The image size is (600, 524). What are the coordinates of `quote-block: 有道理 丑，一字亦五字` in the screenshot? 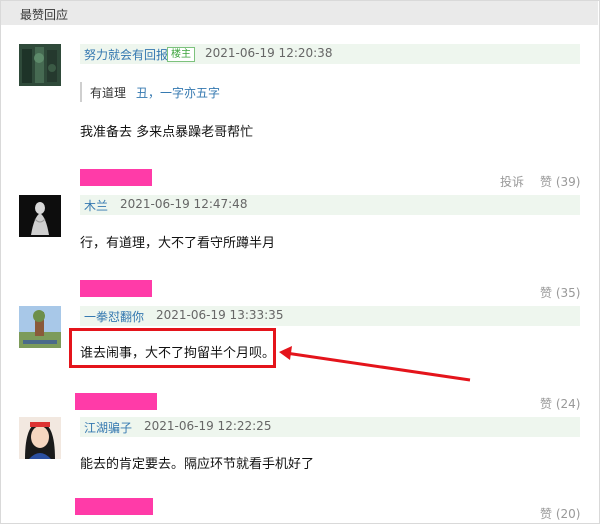 It's located at (150, 92).